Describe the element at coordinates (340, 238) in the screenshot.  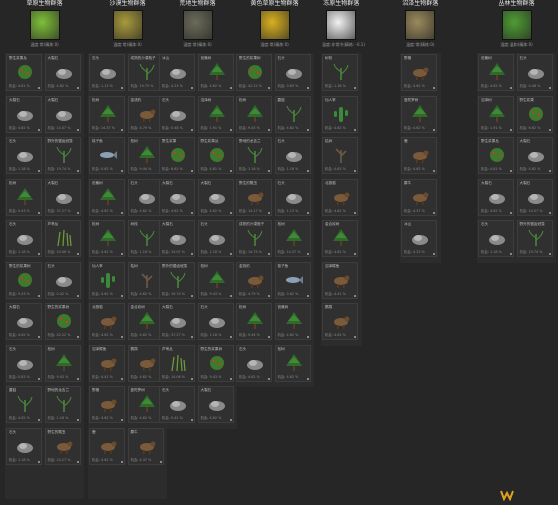
I see `spawn-entry: 金合欢树 机会: 4.62 %` at that location.